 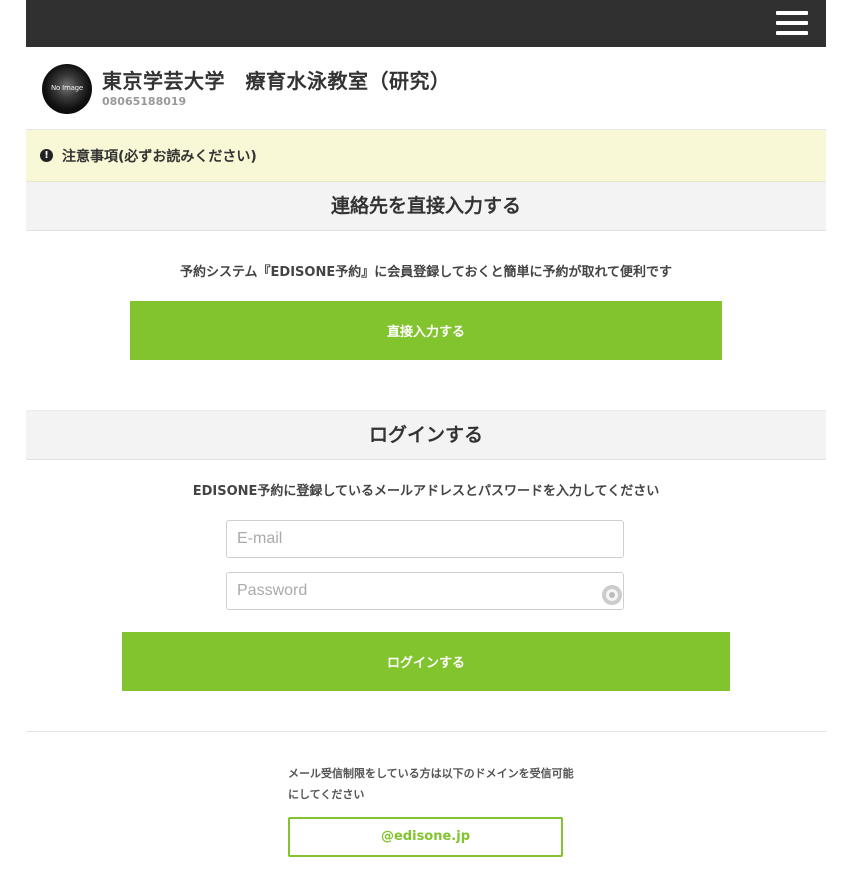 I want to click on direct-description: 予約システム『EDISONE予約』に会員登録しておくと簡単に予約が取れて便利です, so click(x=426, y=272).